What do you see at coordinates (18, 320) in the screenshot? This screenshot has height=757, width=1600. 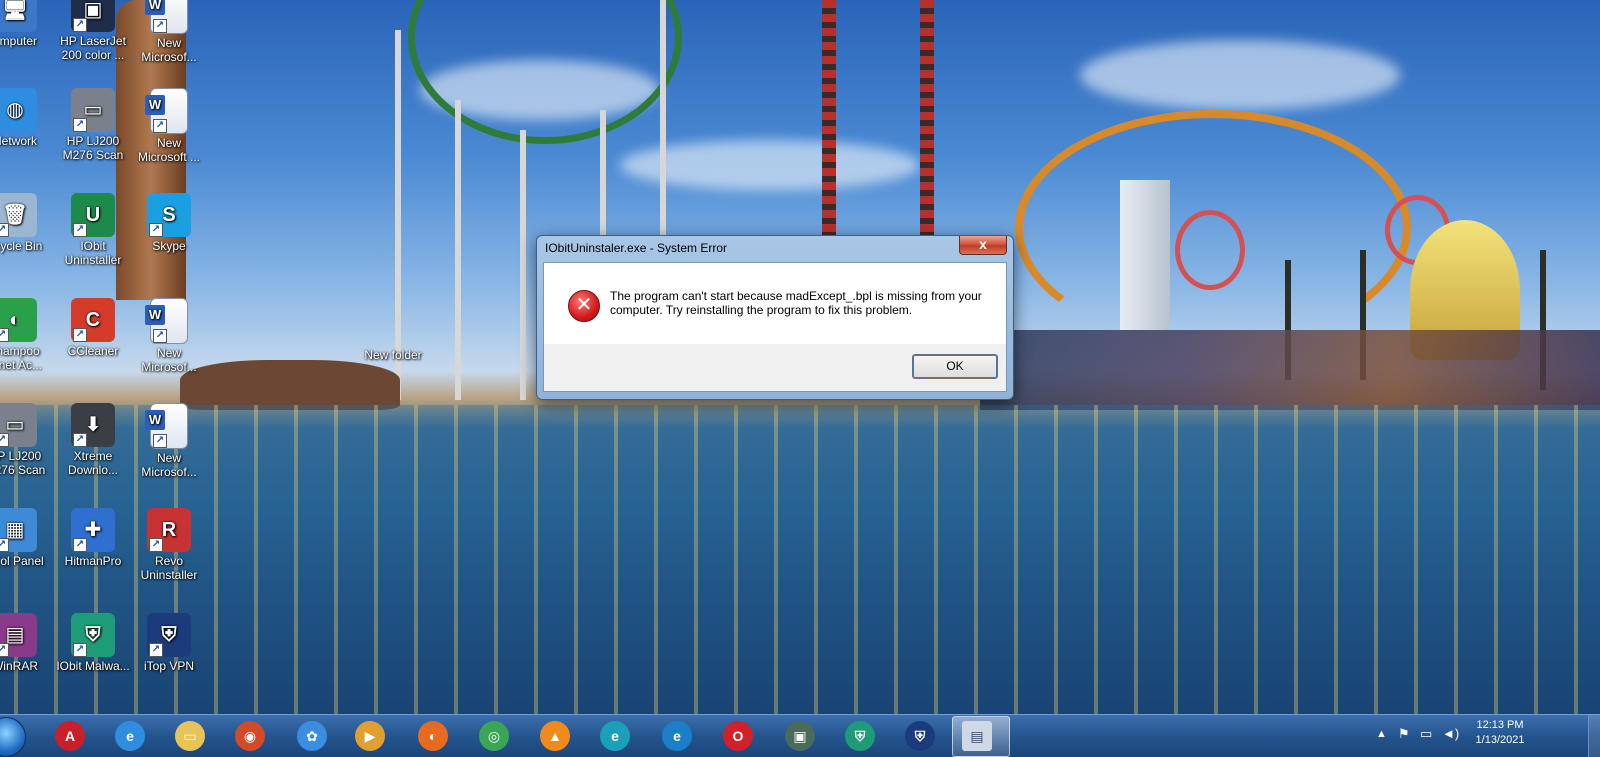 I see `desktop-icon-image: ◐ ↗` at bounding box center [18, 320].